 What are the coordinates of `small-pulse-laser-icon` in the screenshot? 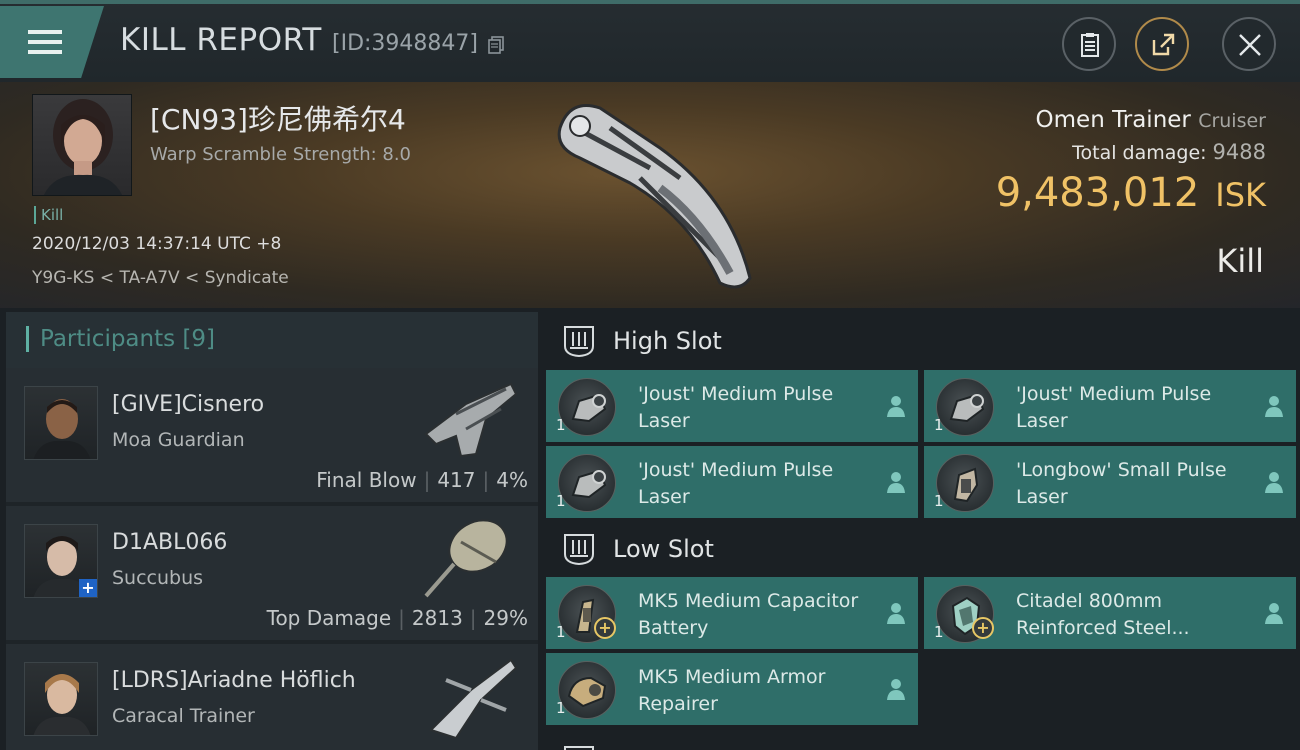 It's located at (965, 483).